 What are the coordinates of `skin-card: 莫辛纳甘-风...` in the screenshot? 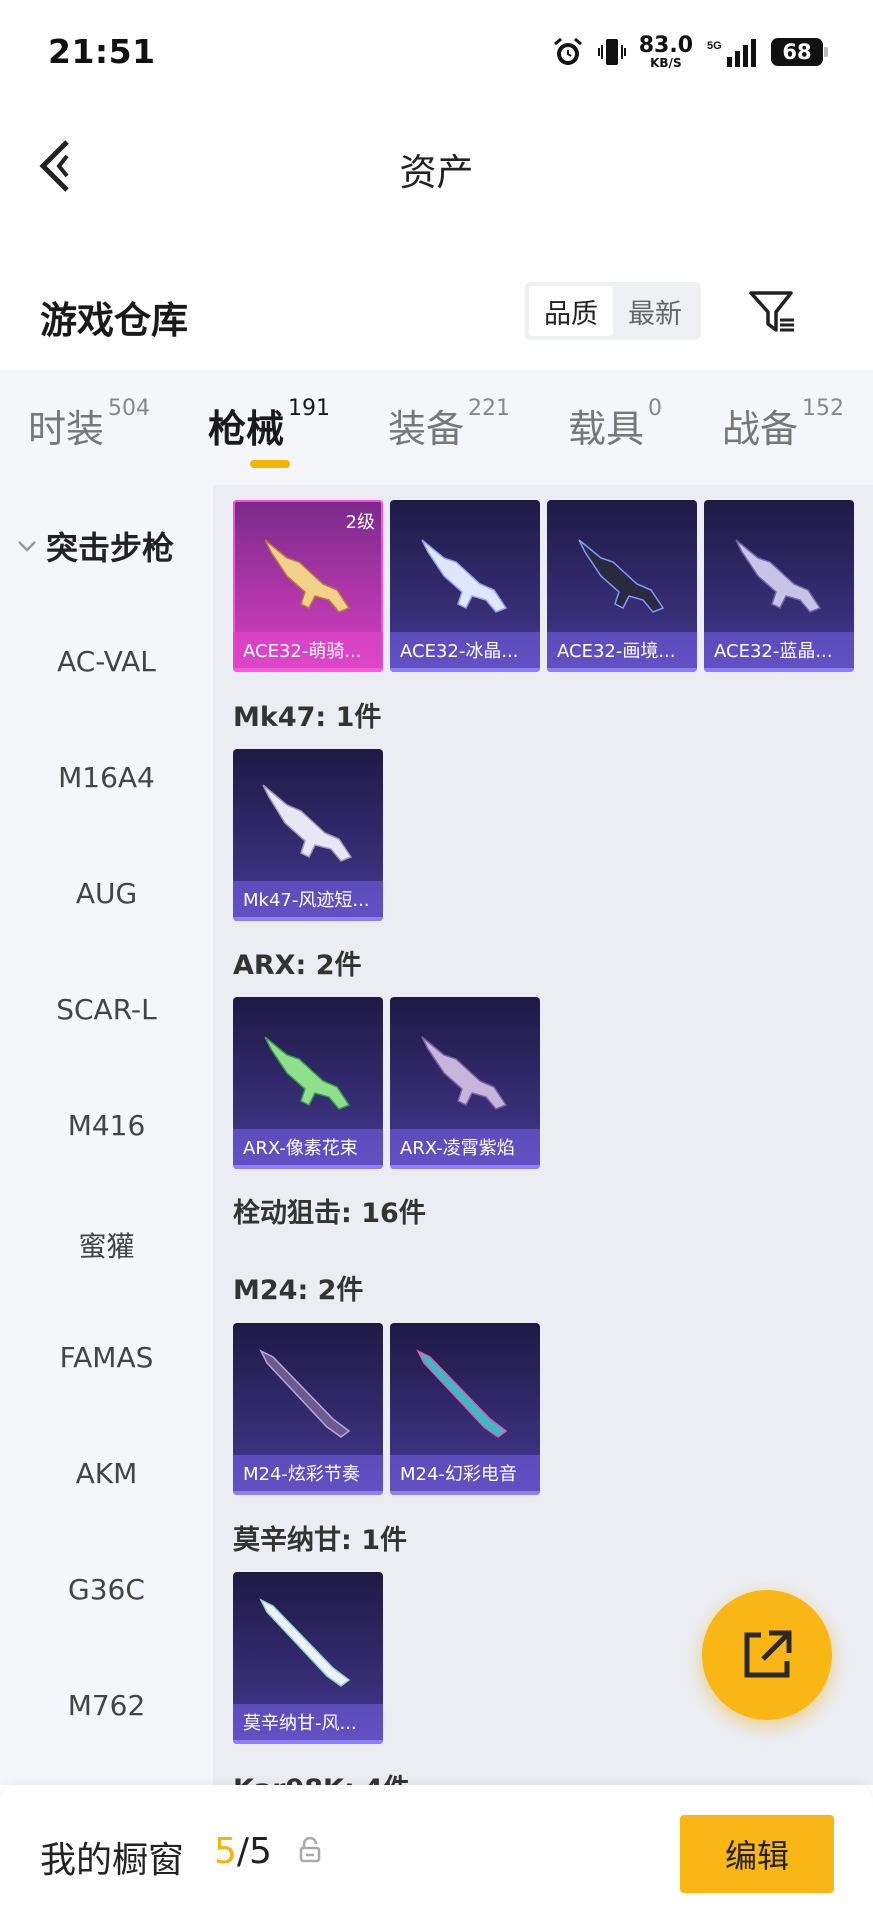 It's located at (308, 1658).